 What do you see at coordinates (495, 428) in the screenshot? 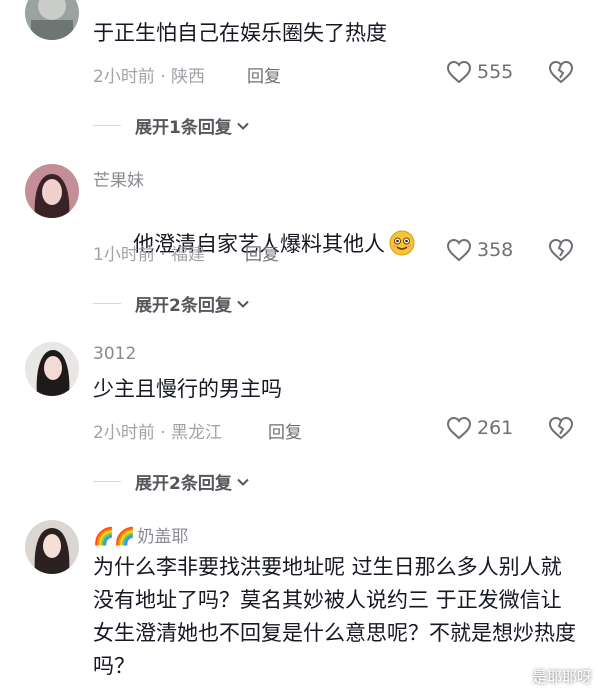
I see `like-count: 261` at bounding box center [495, 428].